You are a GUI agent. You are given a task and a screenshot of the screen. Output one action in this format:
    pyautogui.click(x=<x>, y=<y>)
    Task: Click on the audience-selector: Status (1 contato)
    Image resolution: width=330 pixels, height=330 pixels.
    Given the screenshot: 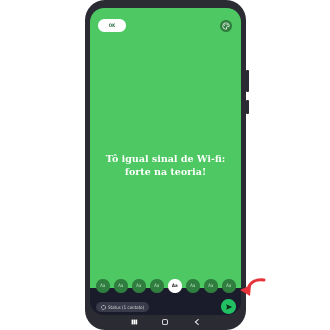 What is the action you would take?
    pyautogui.click(x=123, y=307)
    